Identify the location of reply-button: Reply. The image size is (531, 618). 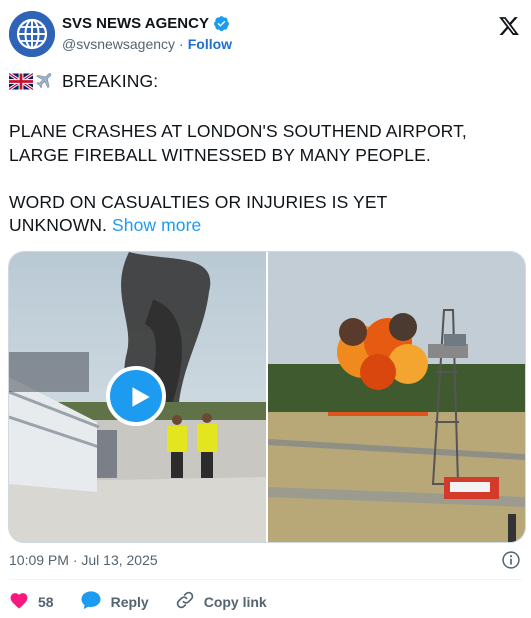
(114, 601).